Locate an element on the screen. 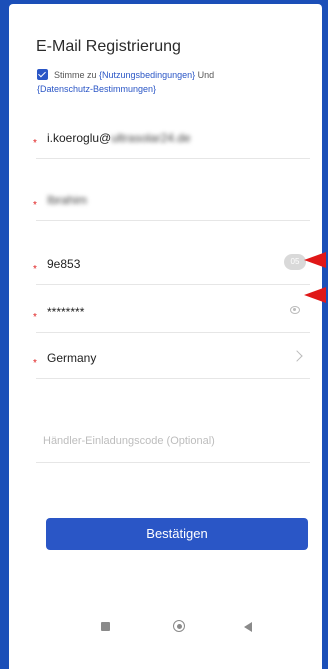 The width and height of the screenshot is (328, 669). privacy-link: {Datenschutz-Bestimmungen} is located at coordinates (96, 89).